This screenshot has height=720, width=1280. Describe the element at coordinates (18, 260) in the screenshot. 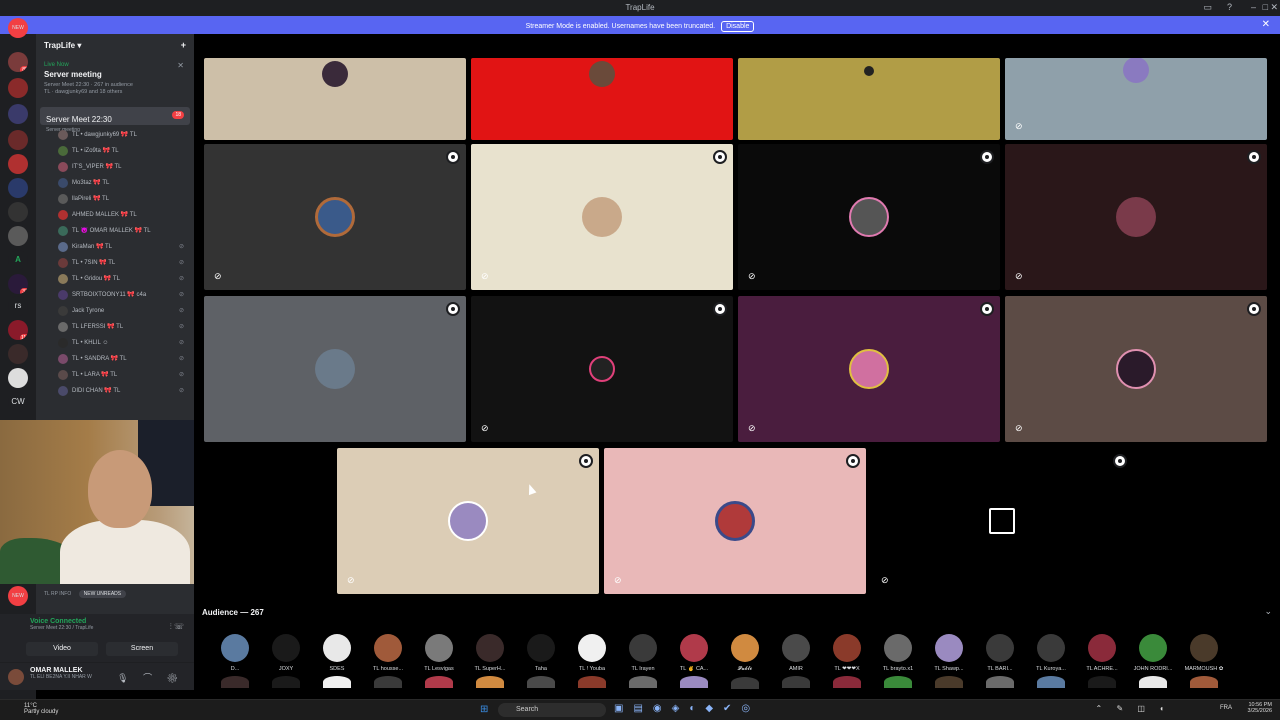

I see `server-a: A` at that location.